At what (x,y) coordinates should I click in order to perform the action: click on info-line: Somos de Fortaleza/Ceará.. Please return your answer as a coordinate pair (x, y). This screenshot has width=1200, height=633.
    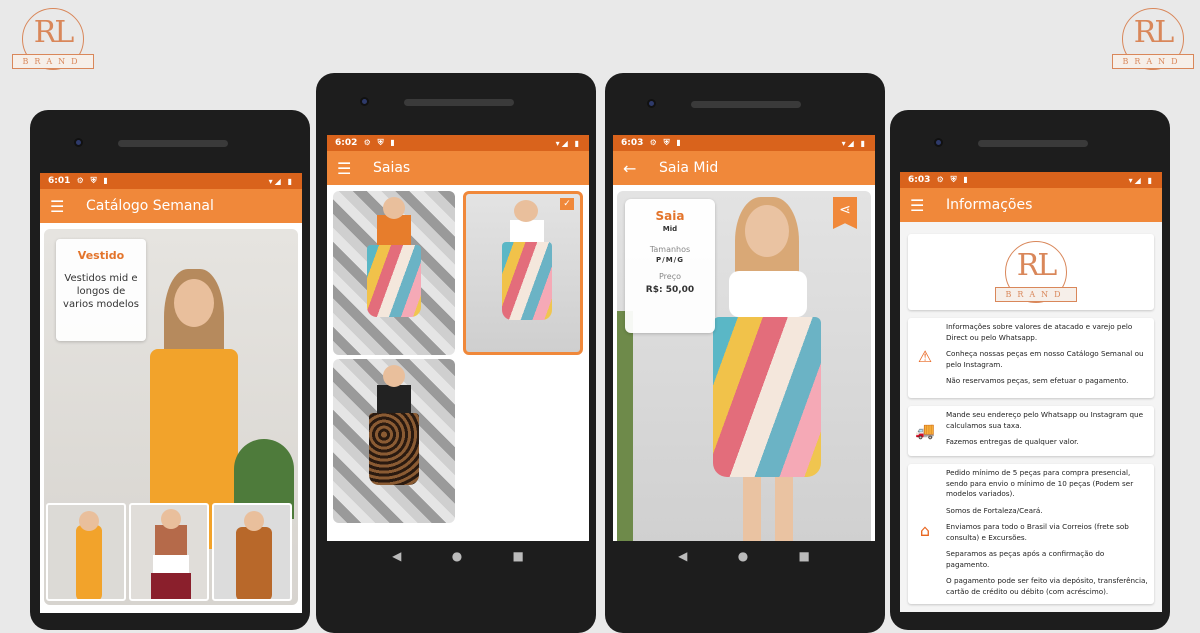
    Looking at the image, I should click on (994, 510).